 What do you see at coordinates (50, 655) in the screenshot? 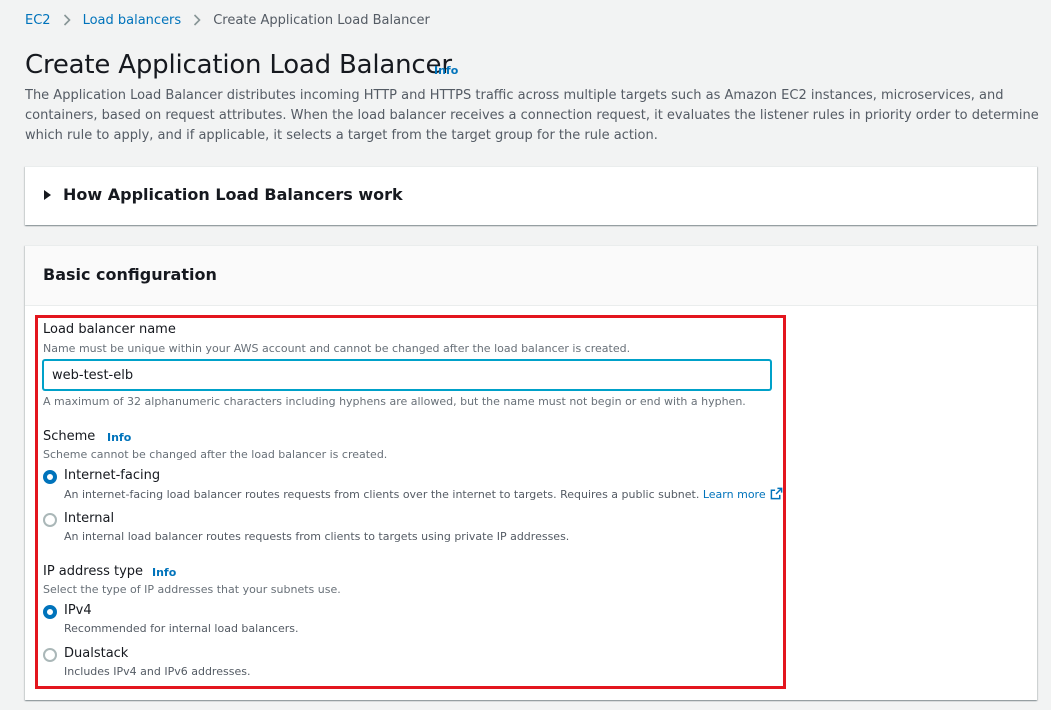
I see `ip-type-dualstack-radio` at bounding box center [50, 655].